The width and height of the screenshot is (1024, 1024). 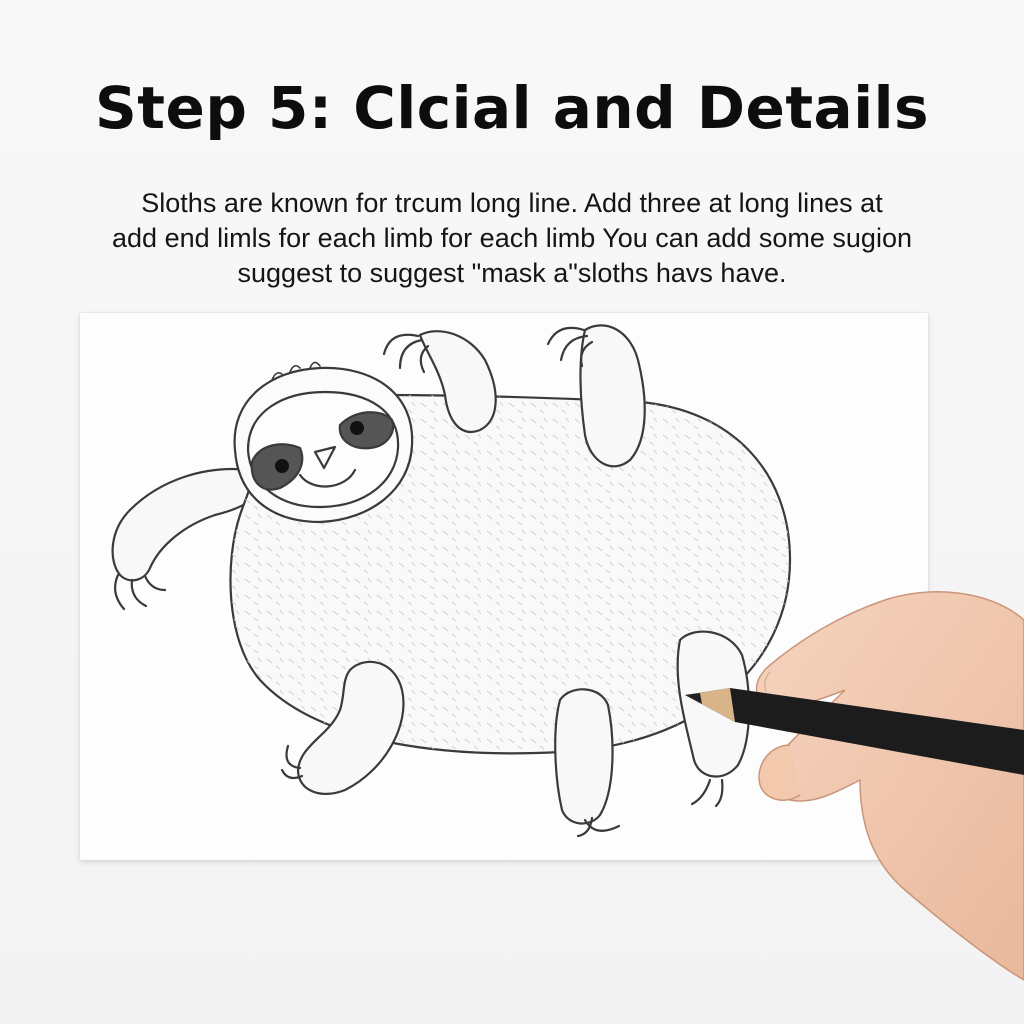 I want to click on drawing-hand, so click(x=889, y=786).